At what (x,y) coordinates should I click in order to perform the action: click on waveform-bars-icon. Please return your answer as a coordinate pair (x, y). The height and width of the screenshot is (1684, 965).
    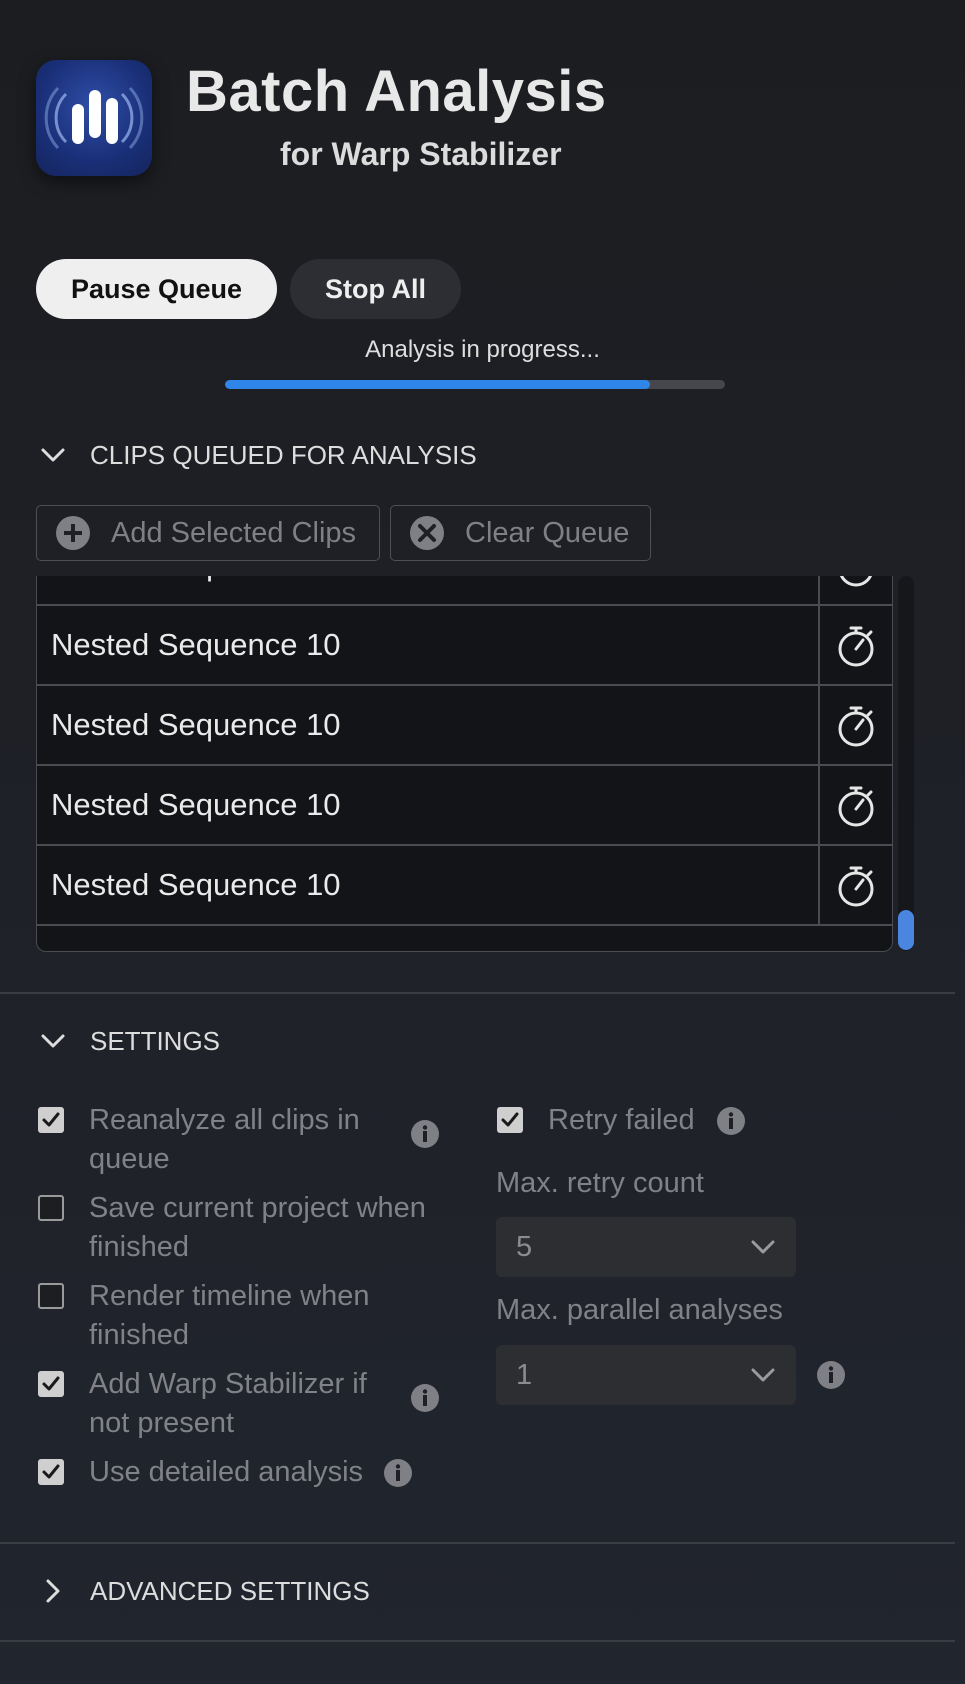
    Looking at the image, I should click on (94, 118).